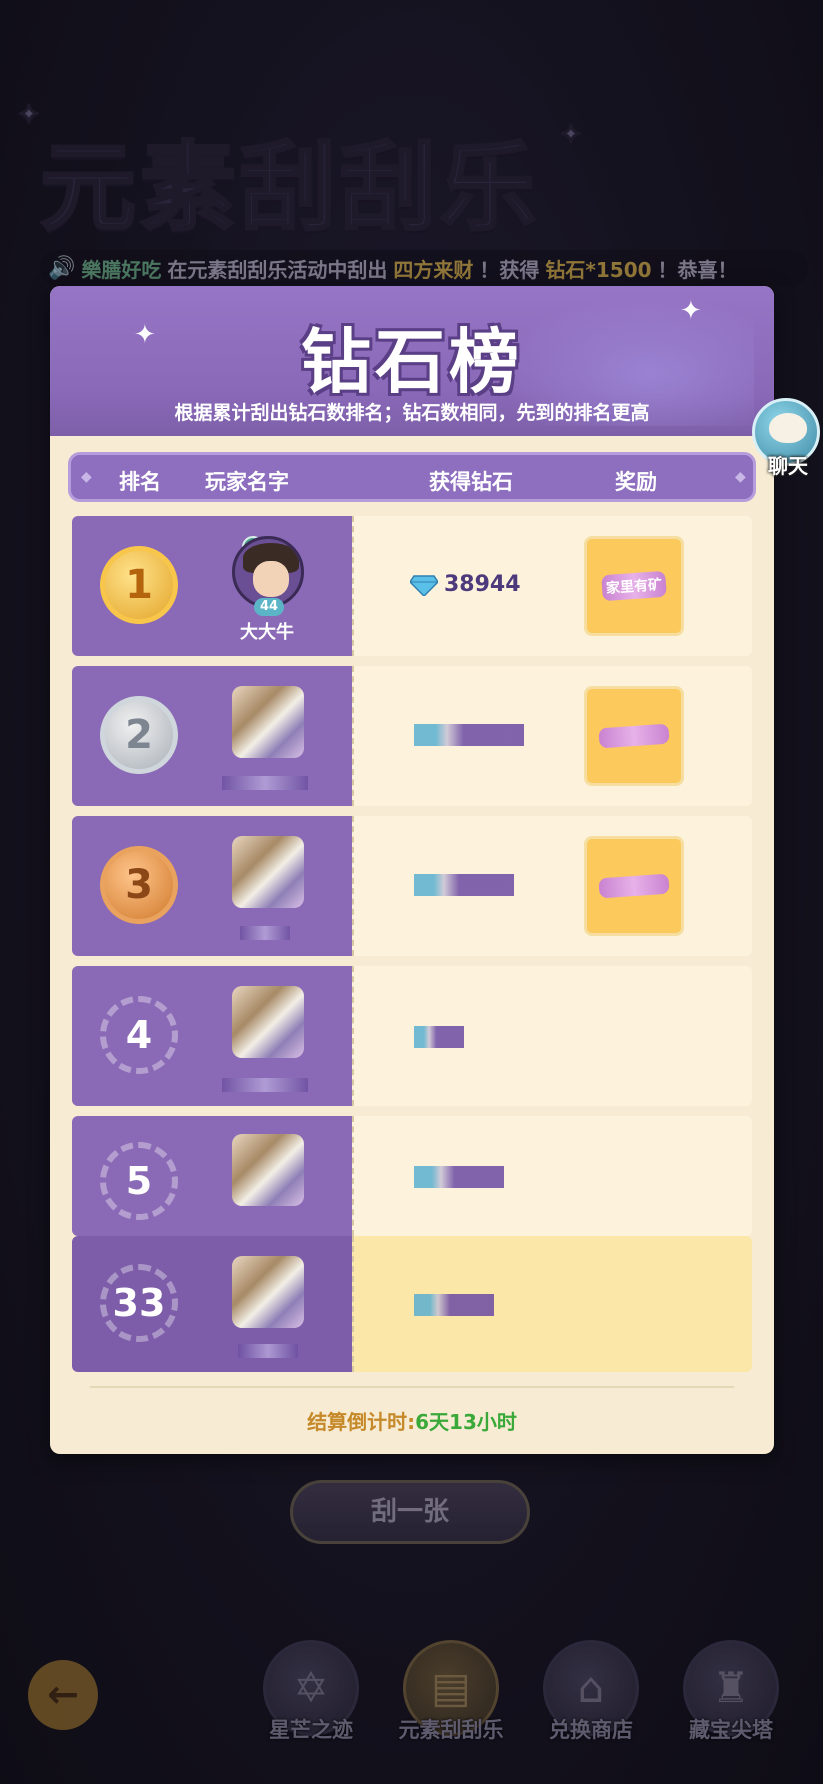  I want to click on settlement-countdown: 结算倒计时:6天13小时, so click(412, 1422).